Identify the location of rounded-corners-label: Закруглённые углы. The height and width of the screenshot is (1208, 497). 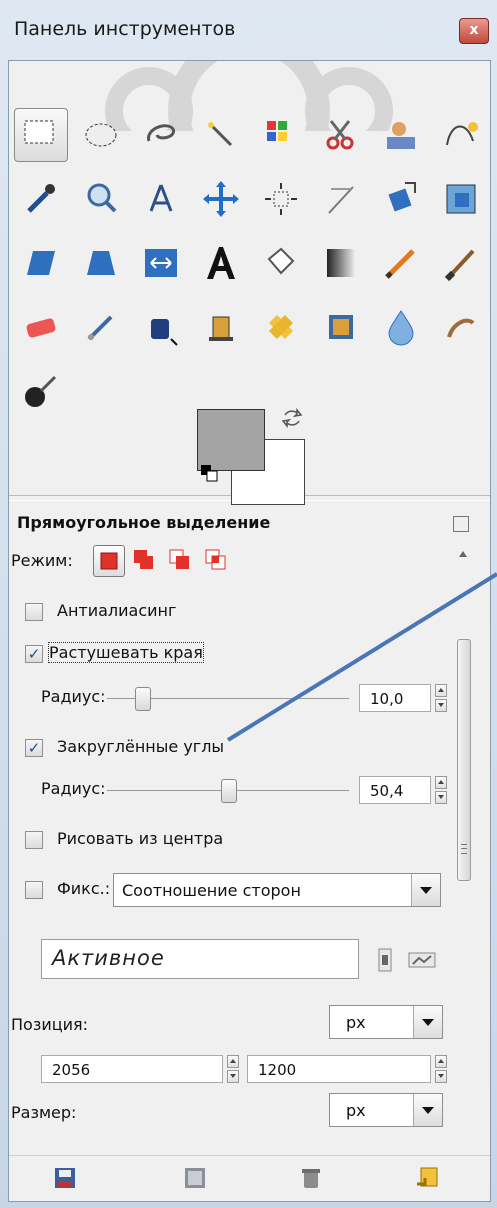
(141, 746).